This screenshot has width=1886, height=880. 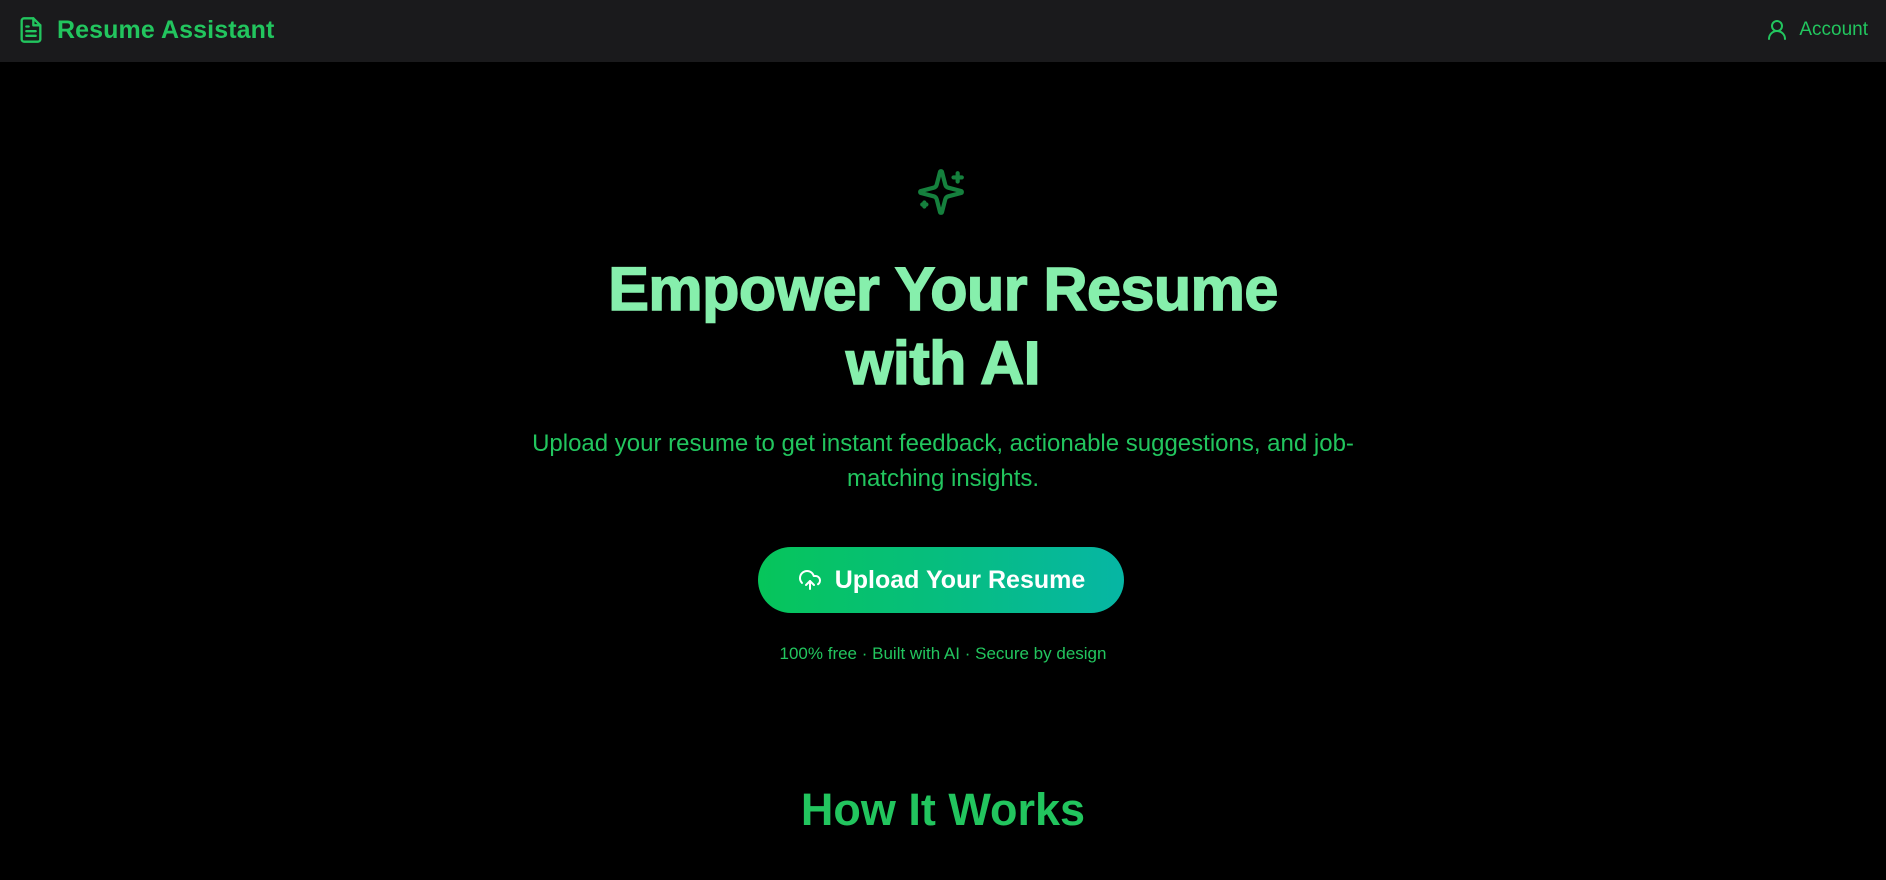 What do you see at coordinates (1833, 29) in the screenshot?
I see `account-label: Account` at bounding box center [1833, 29].